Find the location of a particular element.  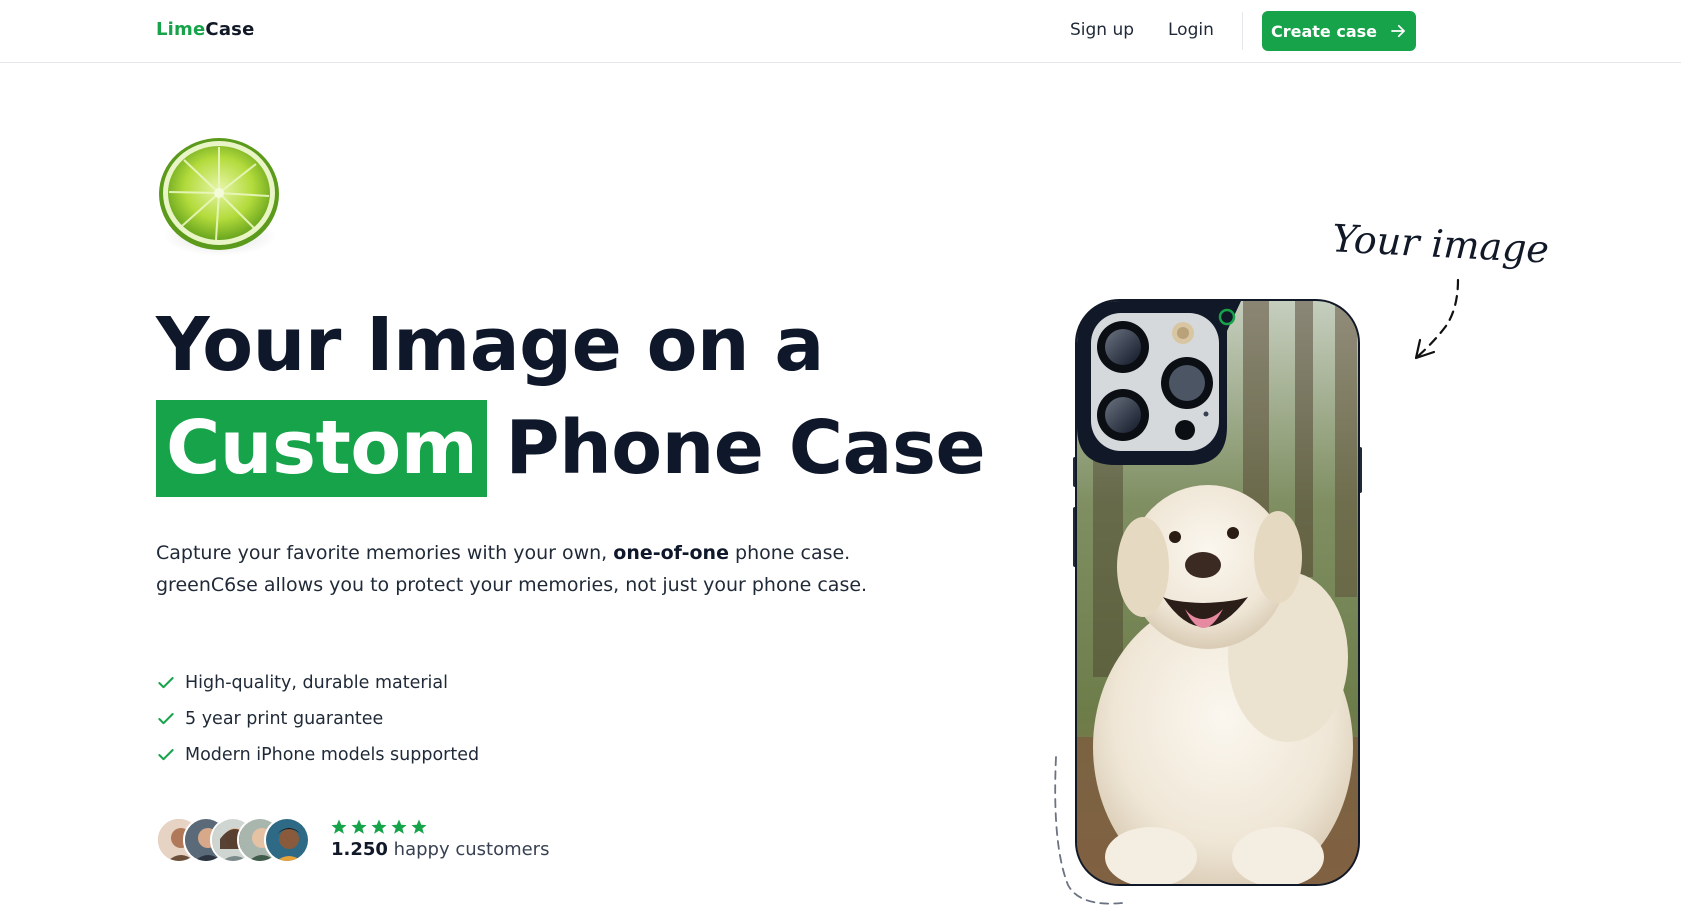

headline-line2: Custom Phone Case is located at coordinates (571, 448).